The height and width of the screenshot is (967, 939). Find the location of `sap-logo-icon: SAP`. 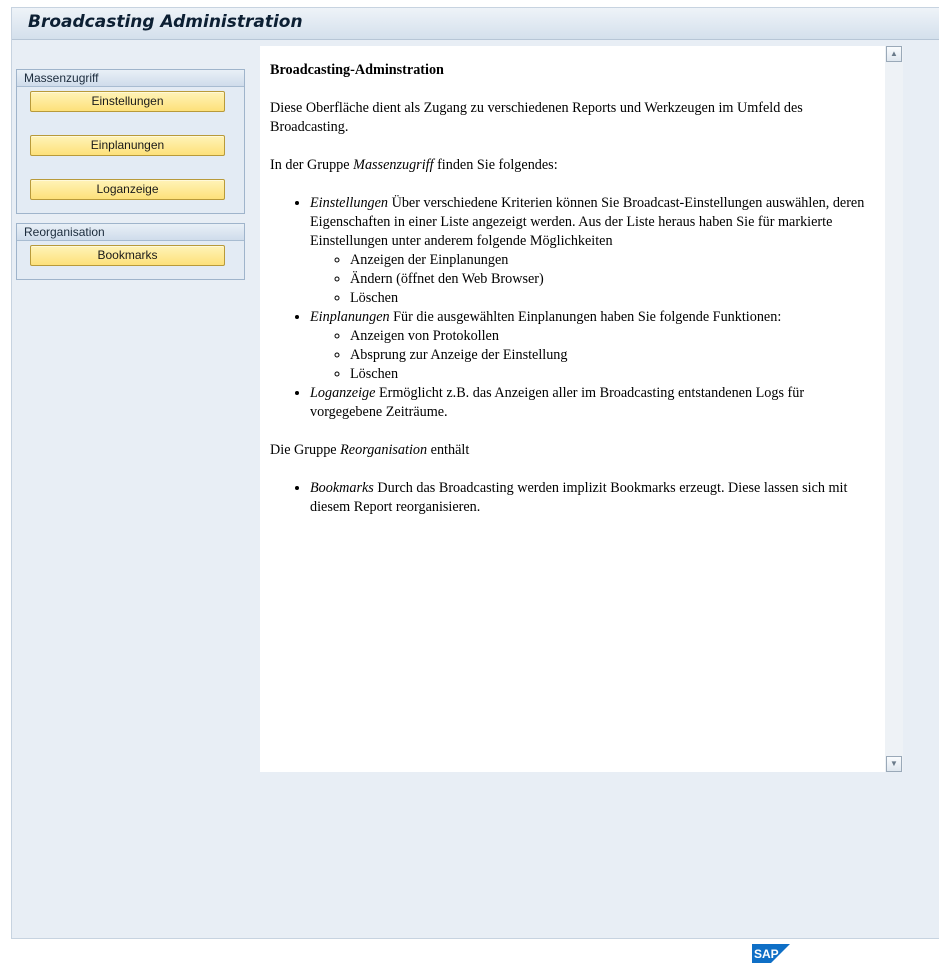

sap-logo-icon: SAP is located at coordinates (771, 953).